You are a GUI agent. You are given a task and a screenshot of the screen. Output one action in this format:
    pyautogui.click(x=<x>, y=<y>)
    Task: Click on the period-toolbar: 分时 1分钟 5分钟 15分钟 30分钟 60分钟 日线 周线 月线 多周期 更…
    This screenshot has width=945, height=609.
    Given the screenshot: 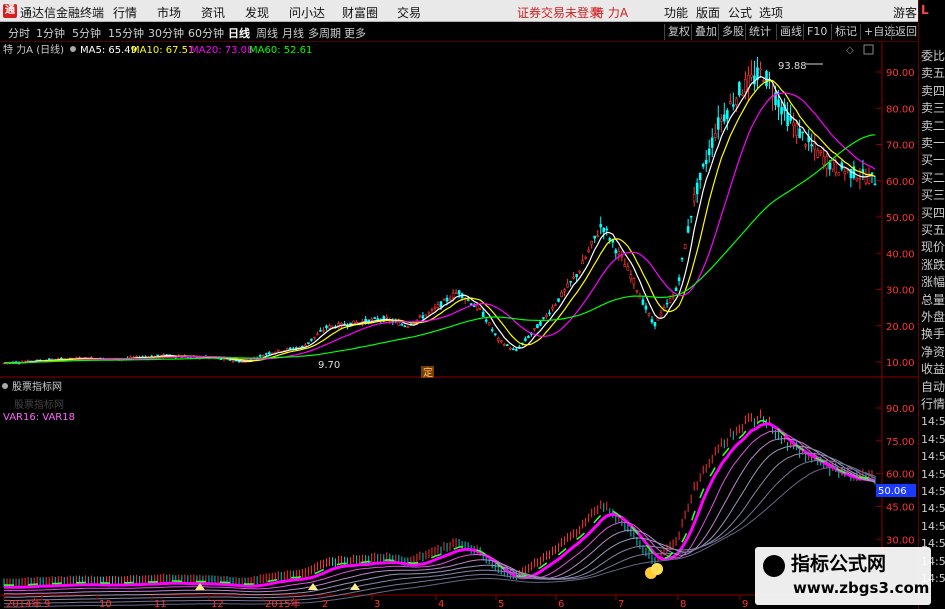 What is the action you would take?
    pyautogui.click(x=472, y=32)
    